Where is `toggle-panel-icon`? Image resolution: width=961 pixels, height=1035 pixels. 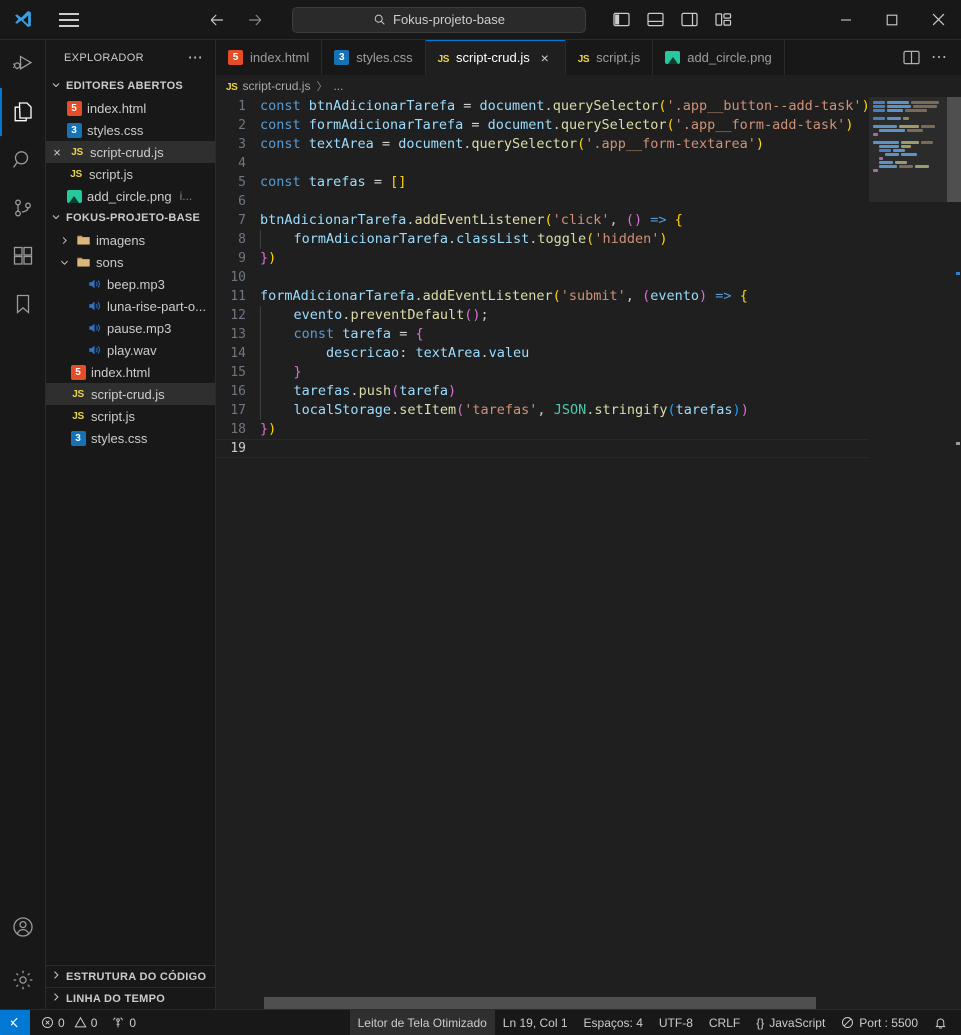 toggle-panel-icon is located at coordinates (655, 20).